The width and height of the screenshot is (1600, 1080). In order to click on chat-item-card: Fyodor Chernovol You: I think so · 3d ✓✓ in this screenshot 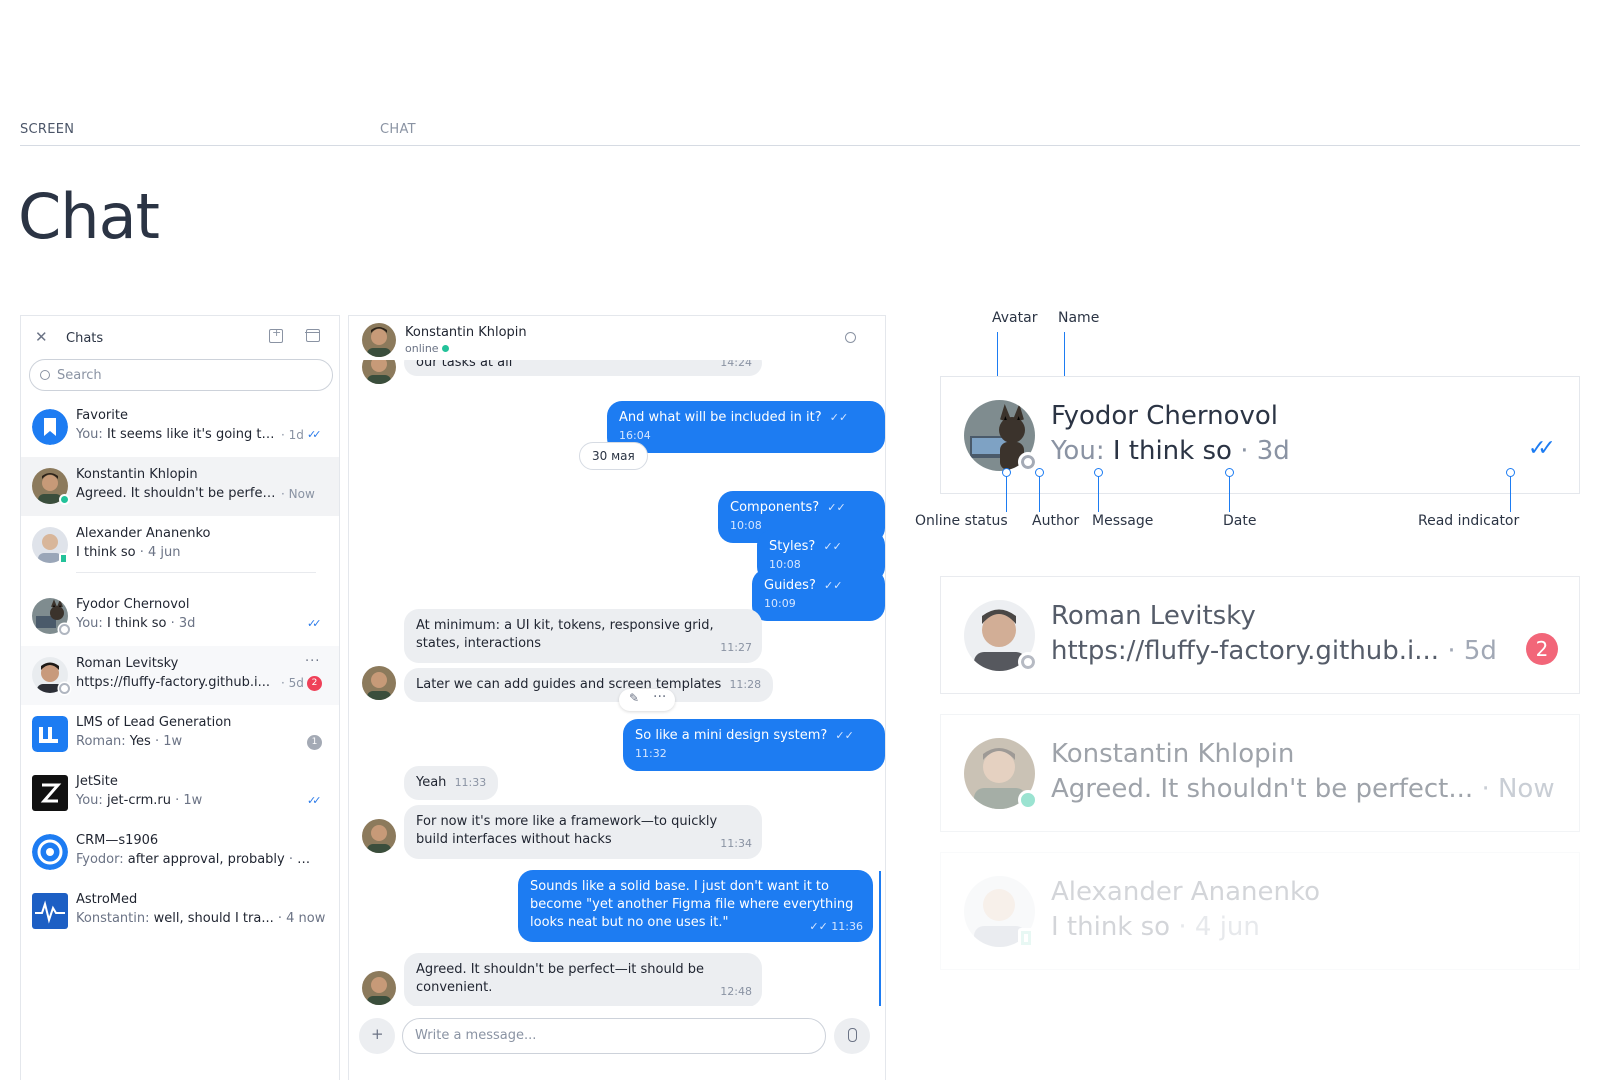, I will do `click(1260, 435)`.